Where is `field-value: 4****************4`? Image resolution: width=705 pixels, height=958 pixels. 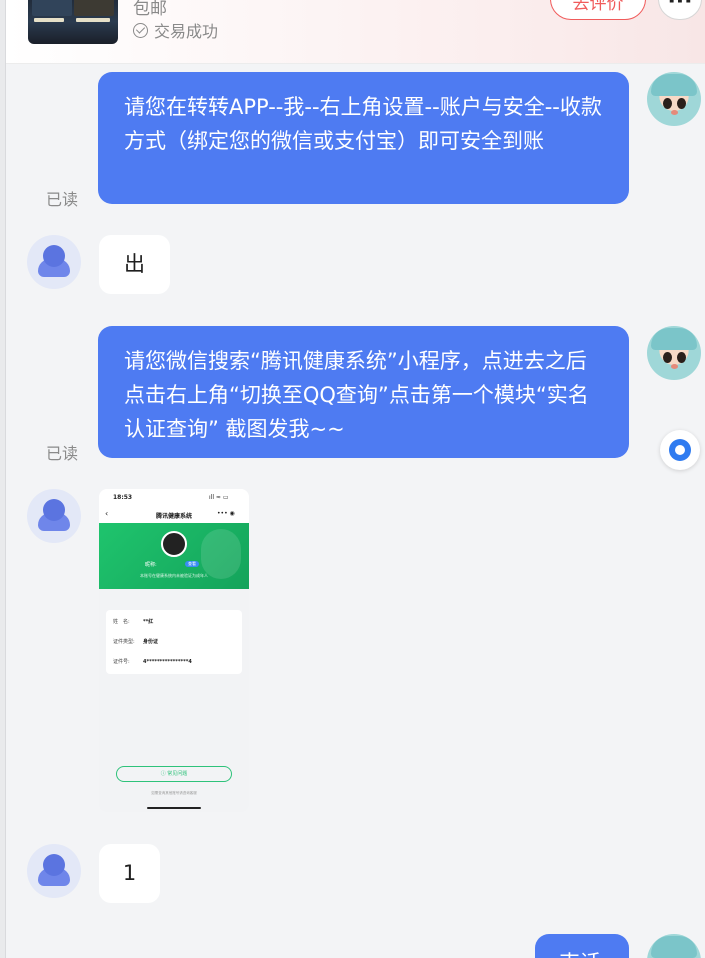
field-value: 4****************4 is located at coordinates (167, 662).